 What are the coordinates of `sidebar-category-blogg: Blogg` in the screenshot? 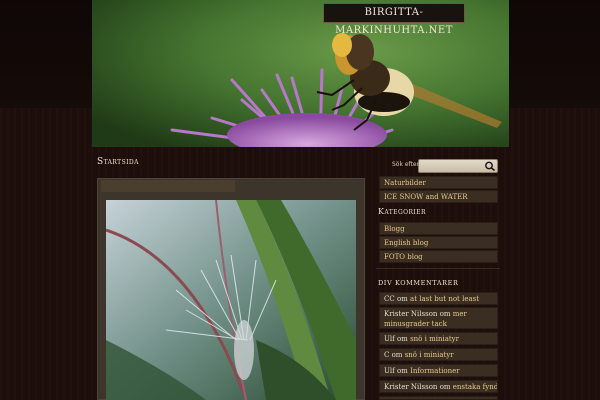 It's located at (438, 228).